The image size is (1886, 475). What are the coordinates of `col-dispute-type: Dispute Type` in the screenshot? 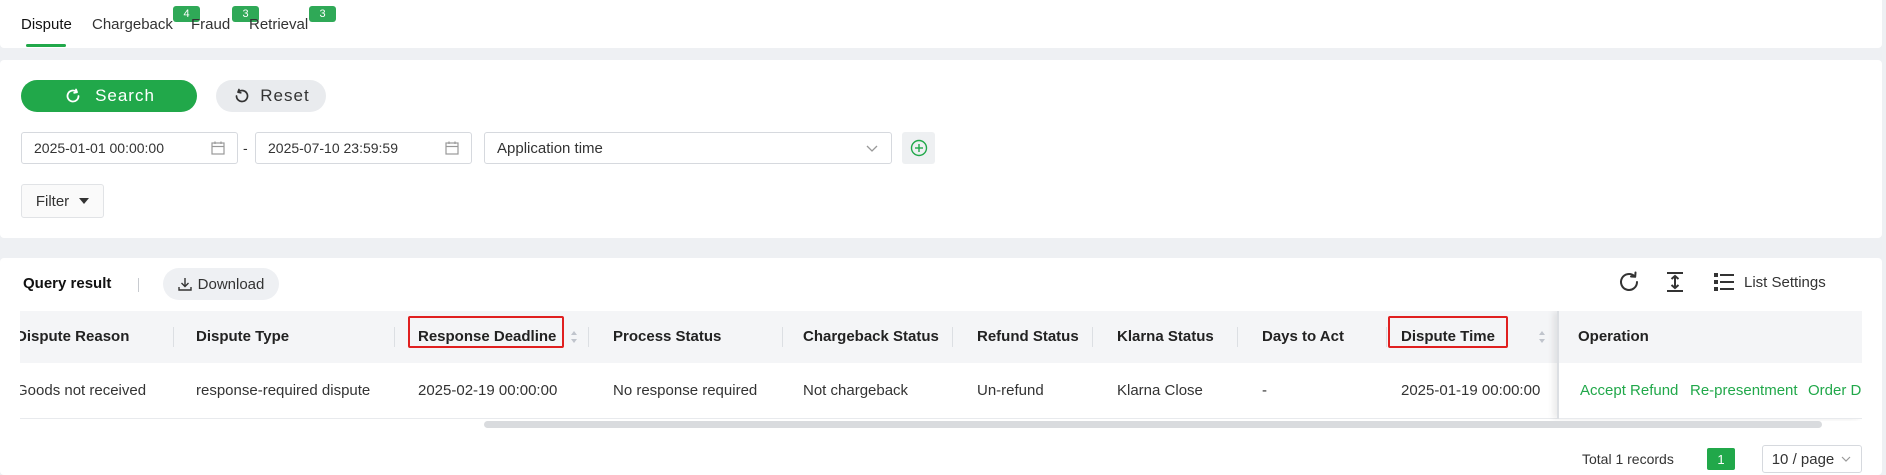 It's located at (243, 336).